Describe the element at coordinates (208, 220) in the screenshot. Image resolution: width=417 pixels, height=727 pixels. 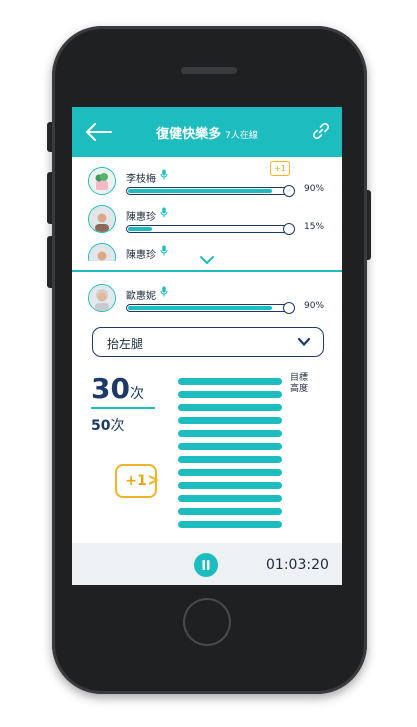
I see `participant-row: 陳惠珍 15%` at that location.